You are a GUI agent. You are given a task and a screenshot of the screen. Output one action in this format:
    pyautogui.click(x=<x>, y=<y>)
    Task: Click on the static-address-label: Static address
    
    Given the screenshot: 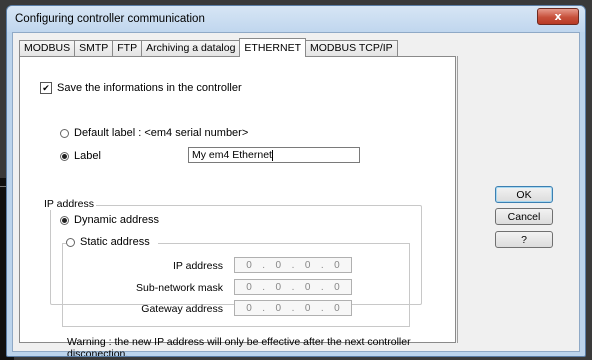 What is the action you would take?
    pyautogui.click(x=115, y=242)
    